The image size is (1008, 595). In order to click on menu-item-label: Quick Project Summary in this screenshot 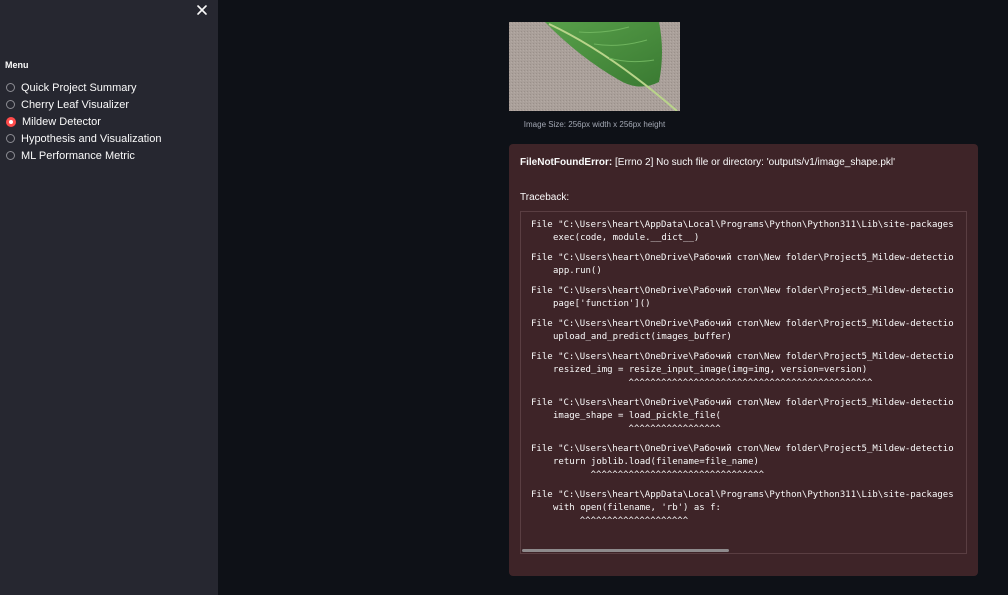, I will do `click(79, 87)`.